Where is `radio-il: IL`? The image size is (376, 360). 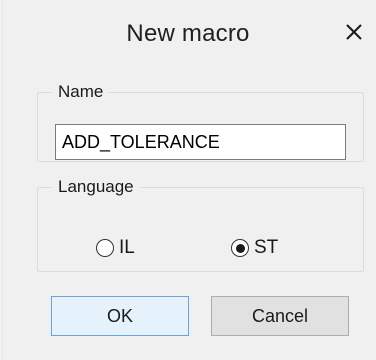
radio-il: IL is located at coordinates (115, 248).